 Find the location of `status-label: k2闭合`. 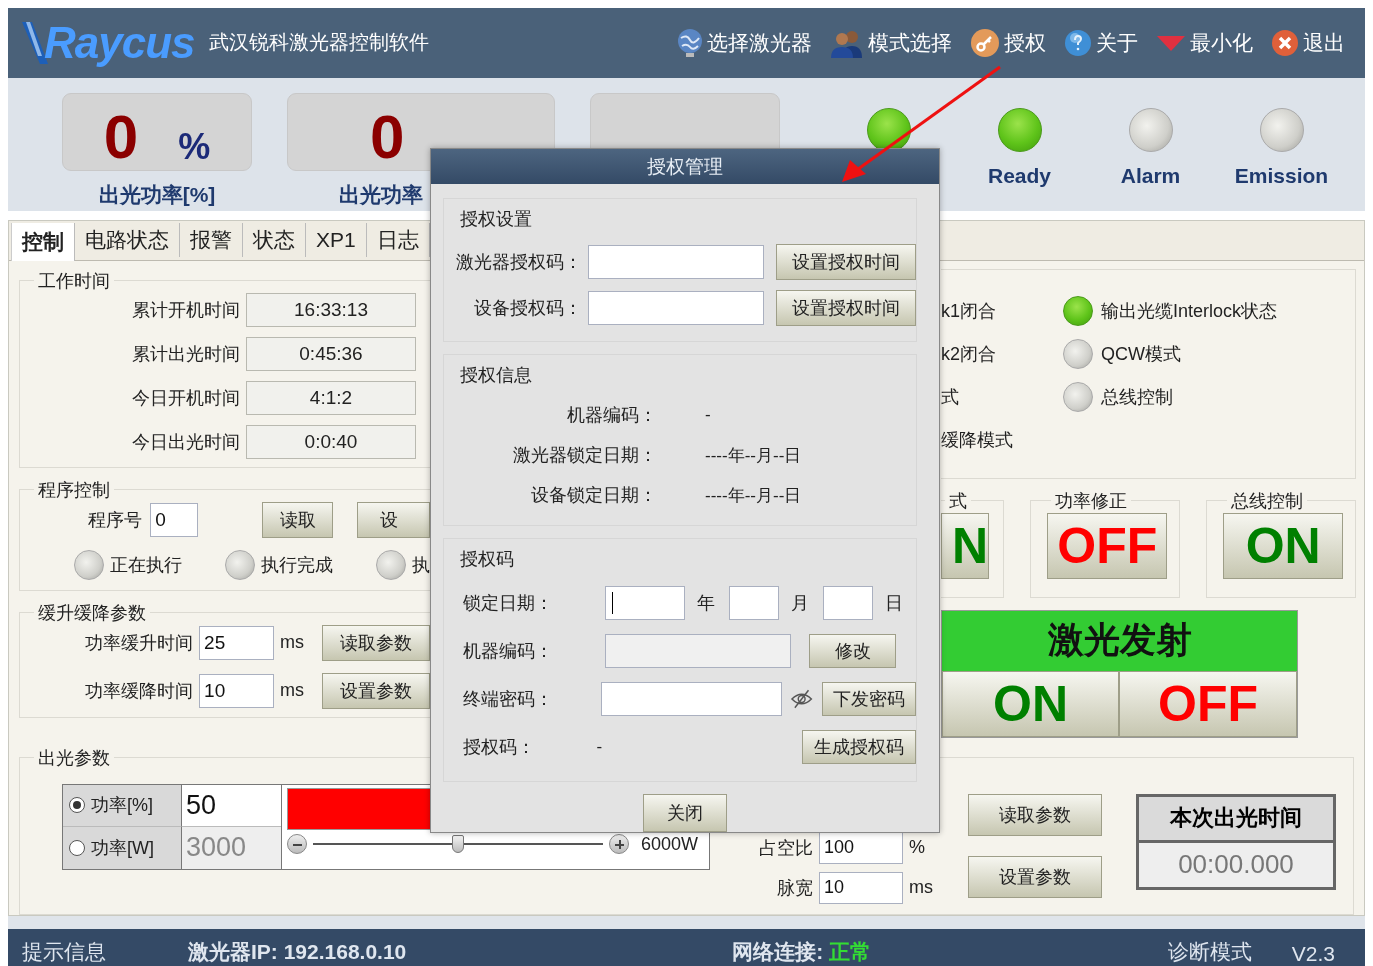

status-label: k2闭合 is located at coordinates (968, 355).